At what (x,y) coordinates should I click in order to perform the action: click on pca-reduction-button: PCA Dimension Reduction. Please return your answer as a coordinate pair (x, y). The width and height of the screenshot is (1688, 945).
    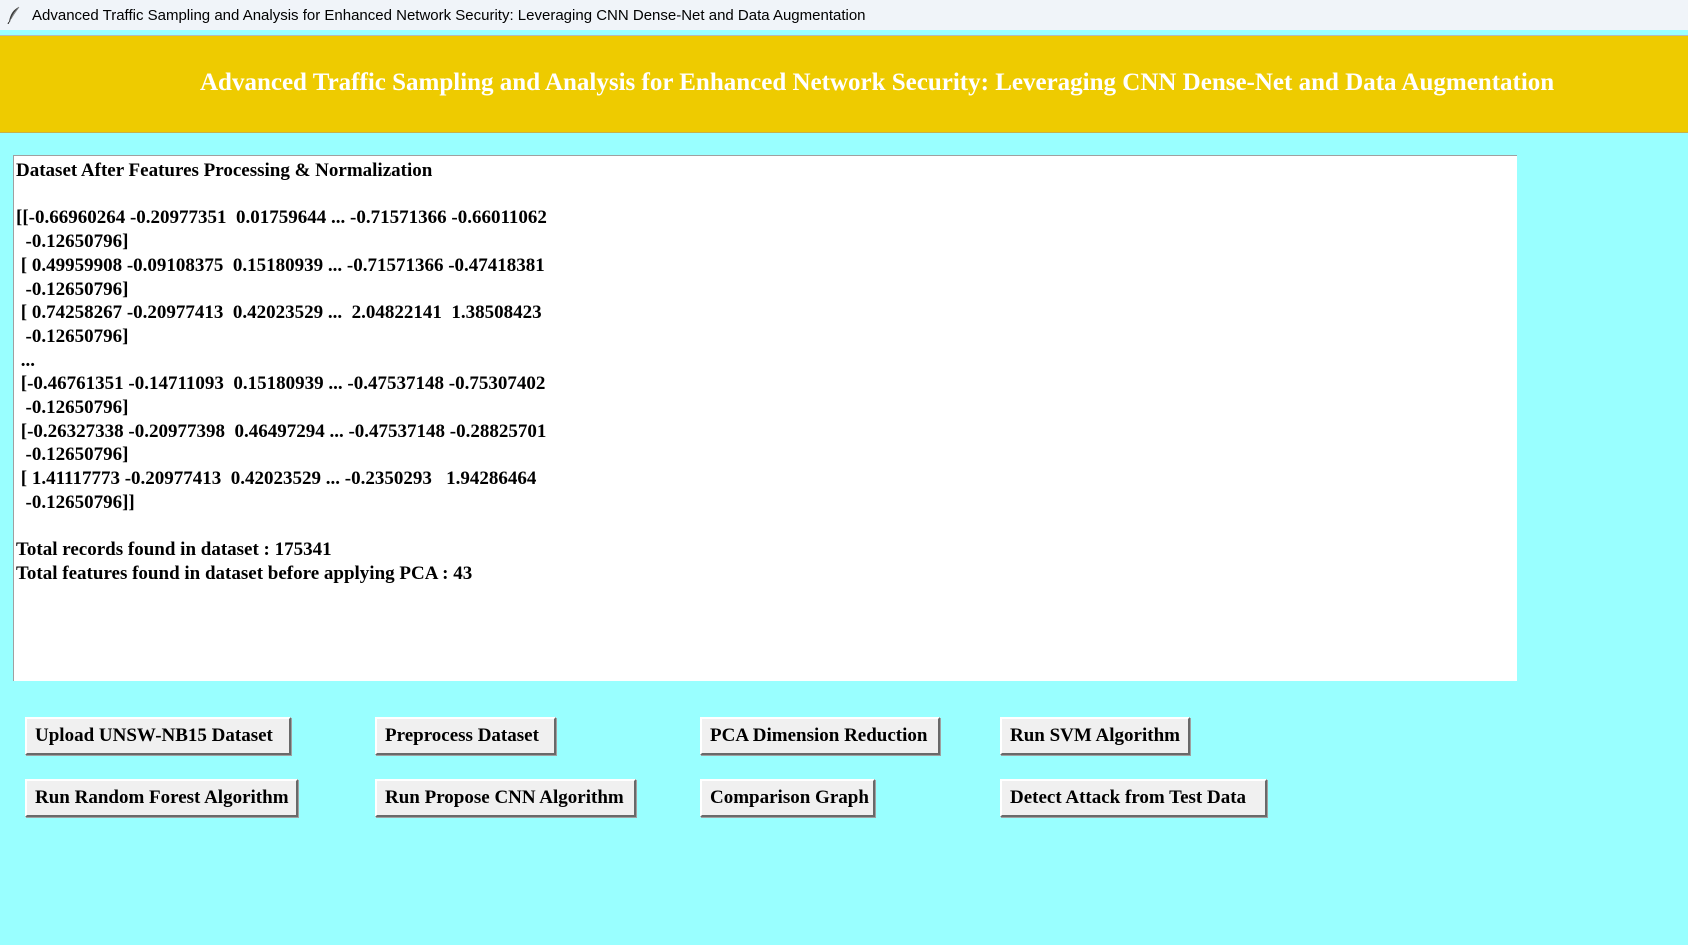
    Looking at the image, I should click on (820, 736).